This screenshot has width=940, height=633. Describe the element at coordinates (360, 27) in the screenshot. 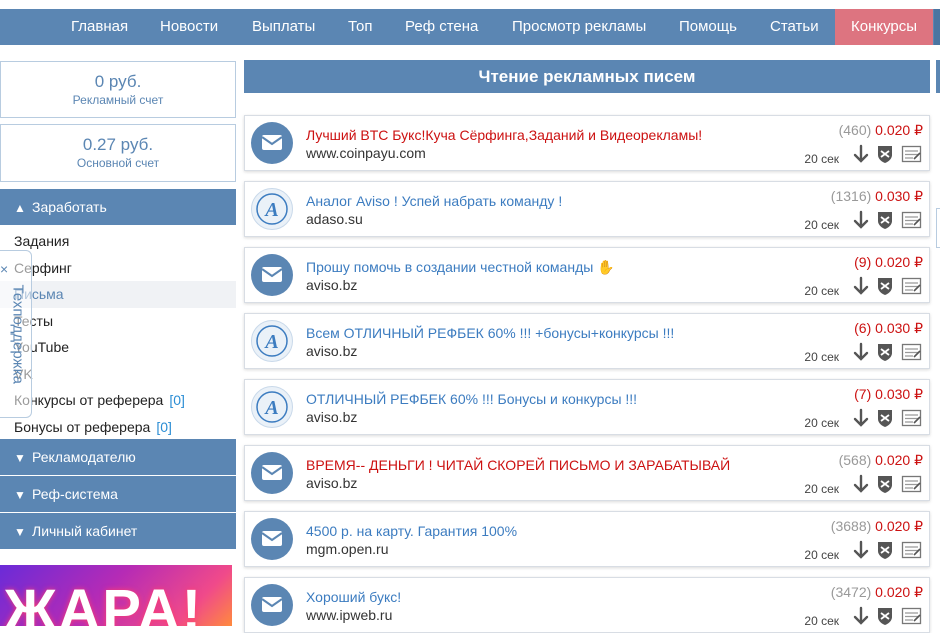

I see `nav-top: Топ` at that location.